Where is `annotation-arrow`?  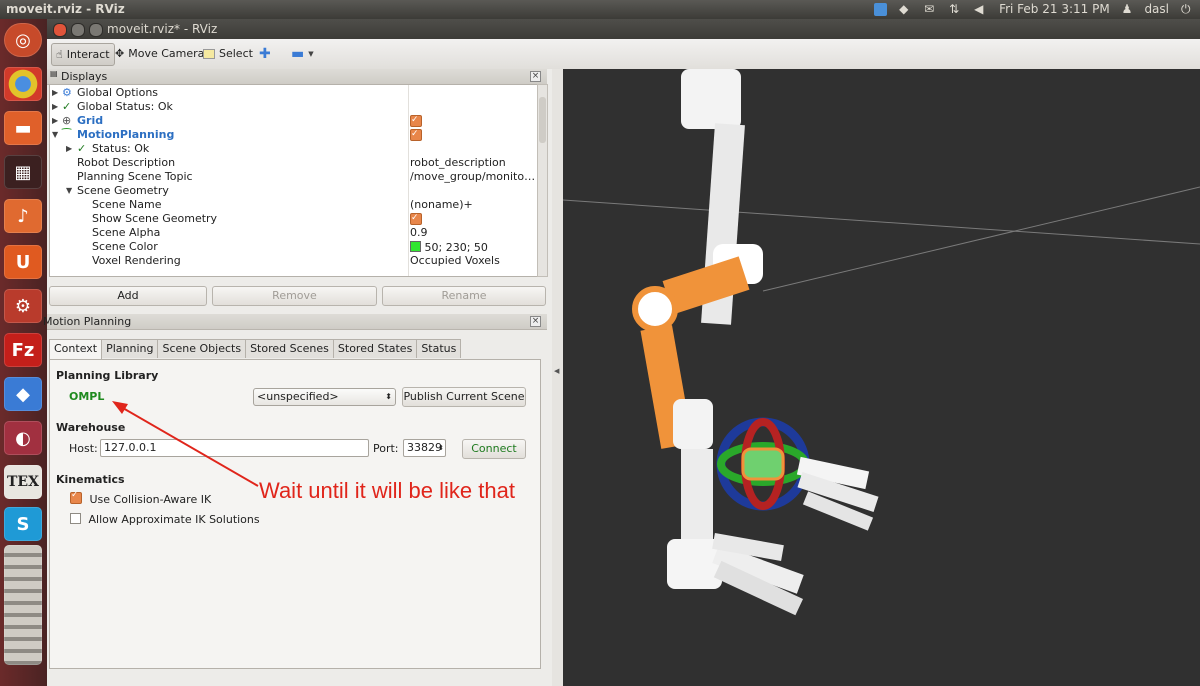
annotation-arrow is located at coordinates (187, 445).